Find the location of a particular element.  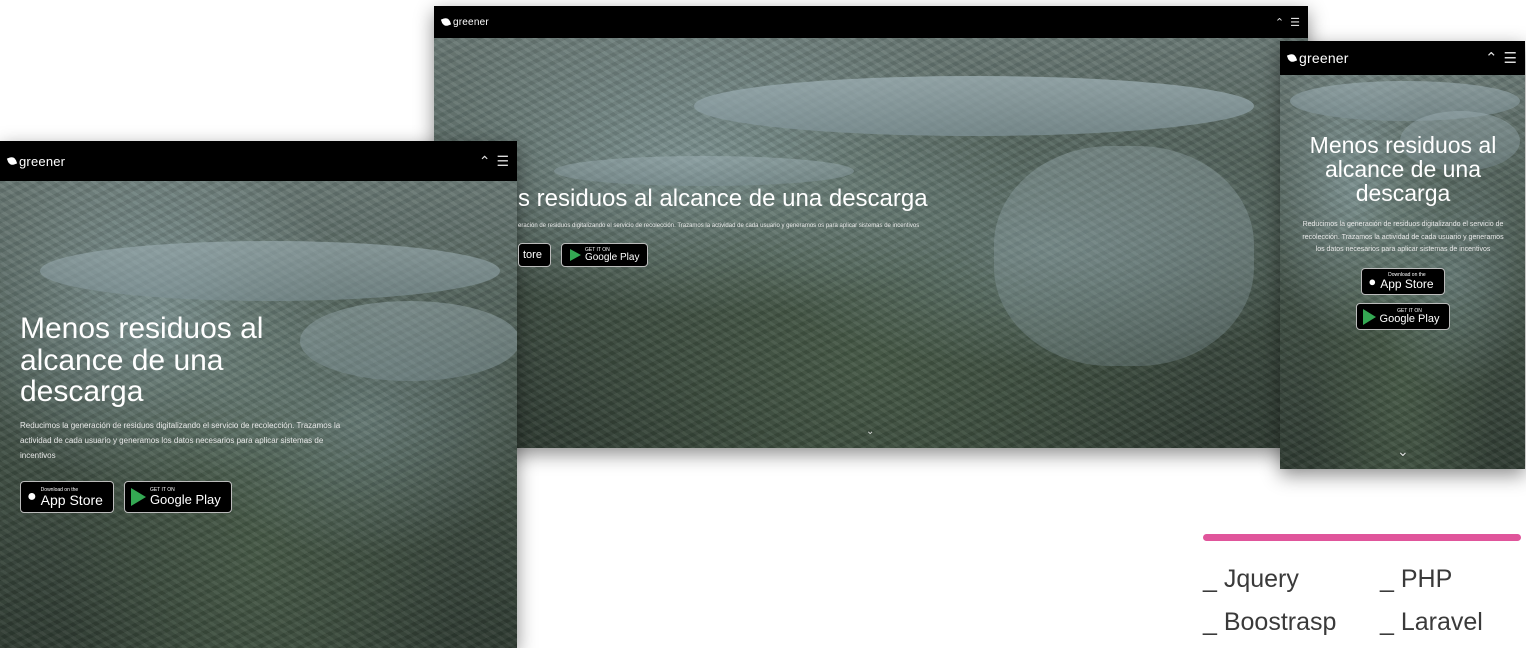

tech-item-bootstrap: _ Boostrasp is located at coordinates (1270, 622).